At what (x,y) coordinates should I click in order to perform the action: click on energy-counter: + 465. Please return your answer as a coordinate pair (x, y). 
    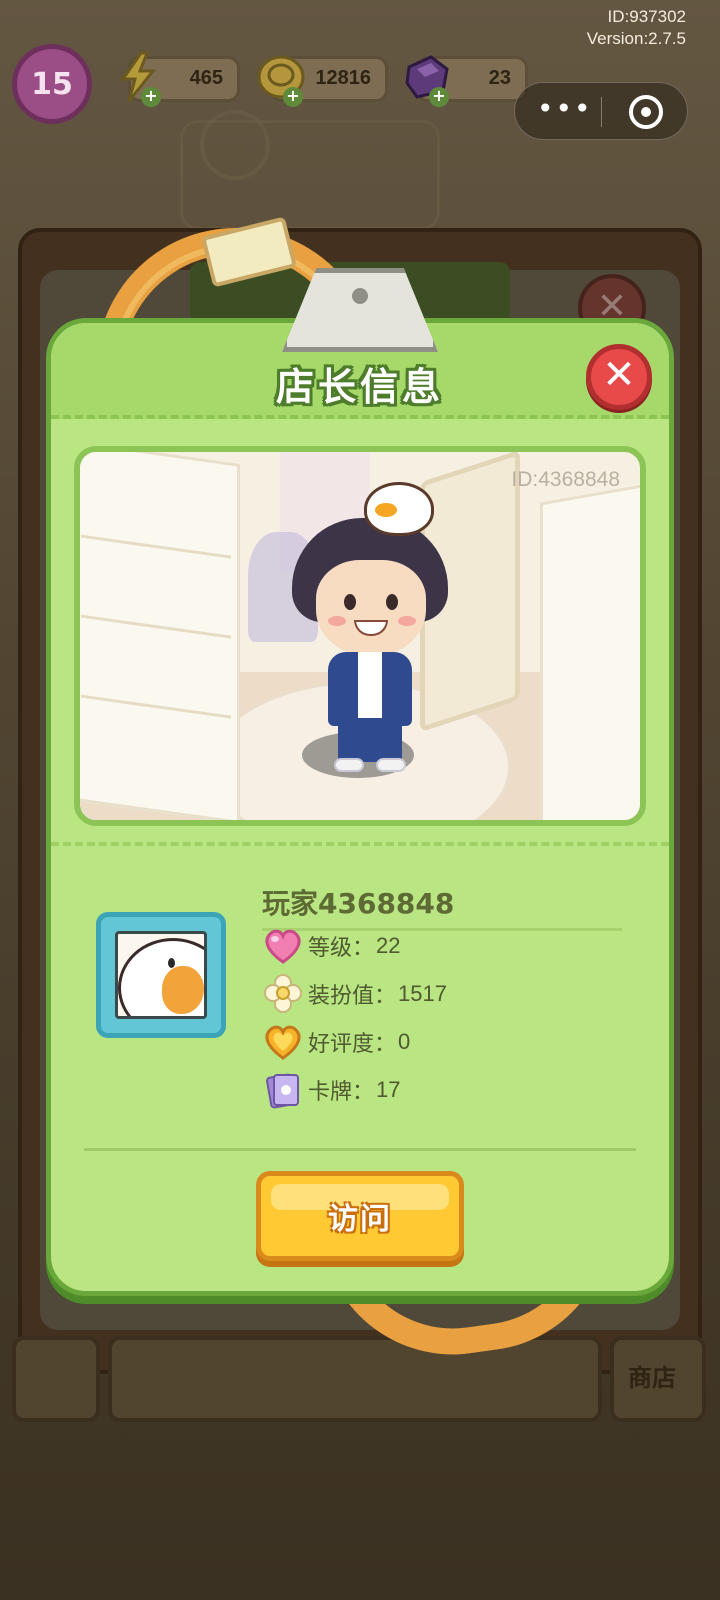
    Looking at the image, I should click on (180, 79).